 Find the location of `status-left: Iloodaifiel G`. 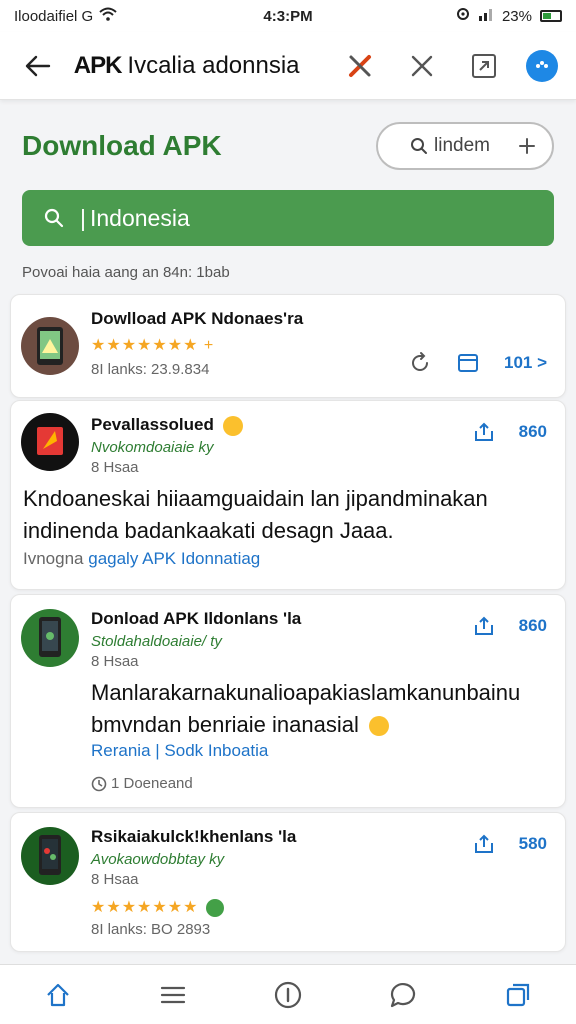

status-left: Iloodaifiel G is located at coordinates (114, 16).